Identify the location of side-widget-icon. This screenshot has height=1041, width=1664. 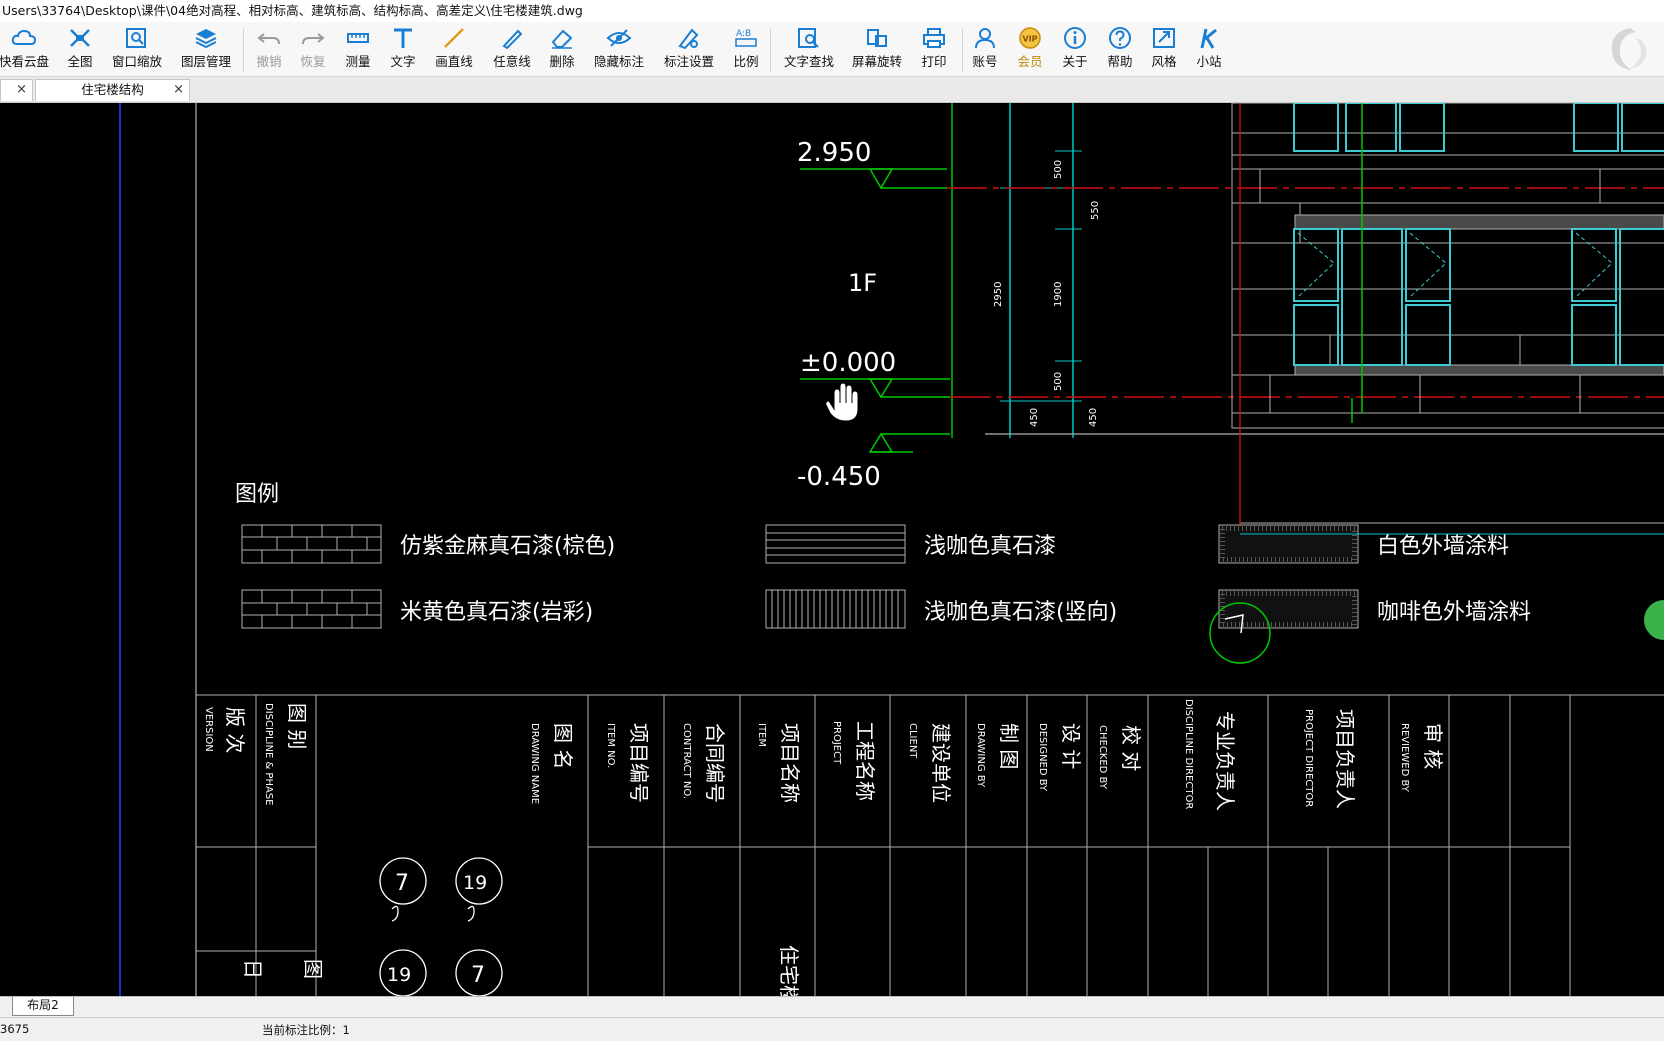
(1654, 620).